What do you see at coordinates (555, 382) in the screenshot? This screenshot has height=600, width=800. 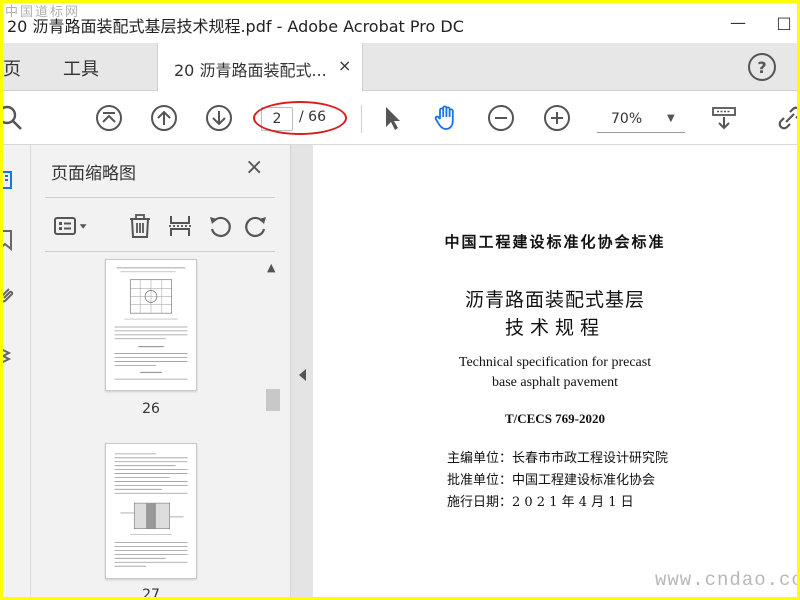 I see `doc-english-title-line2: base asphalt pavement` at bounding box center [555, 382].